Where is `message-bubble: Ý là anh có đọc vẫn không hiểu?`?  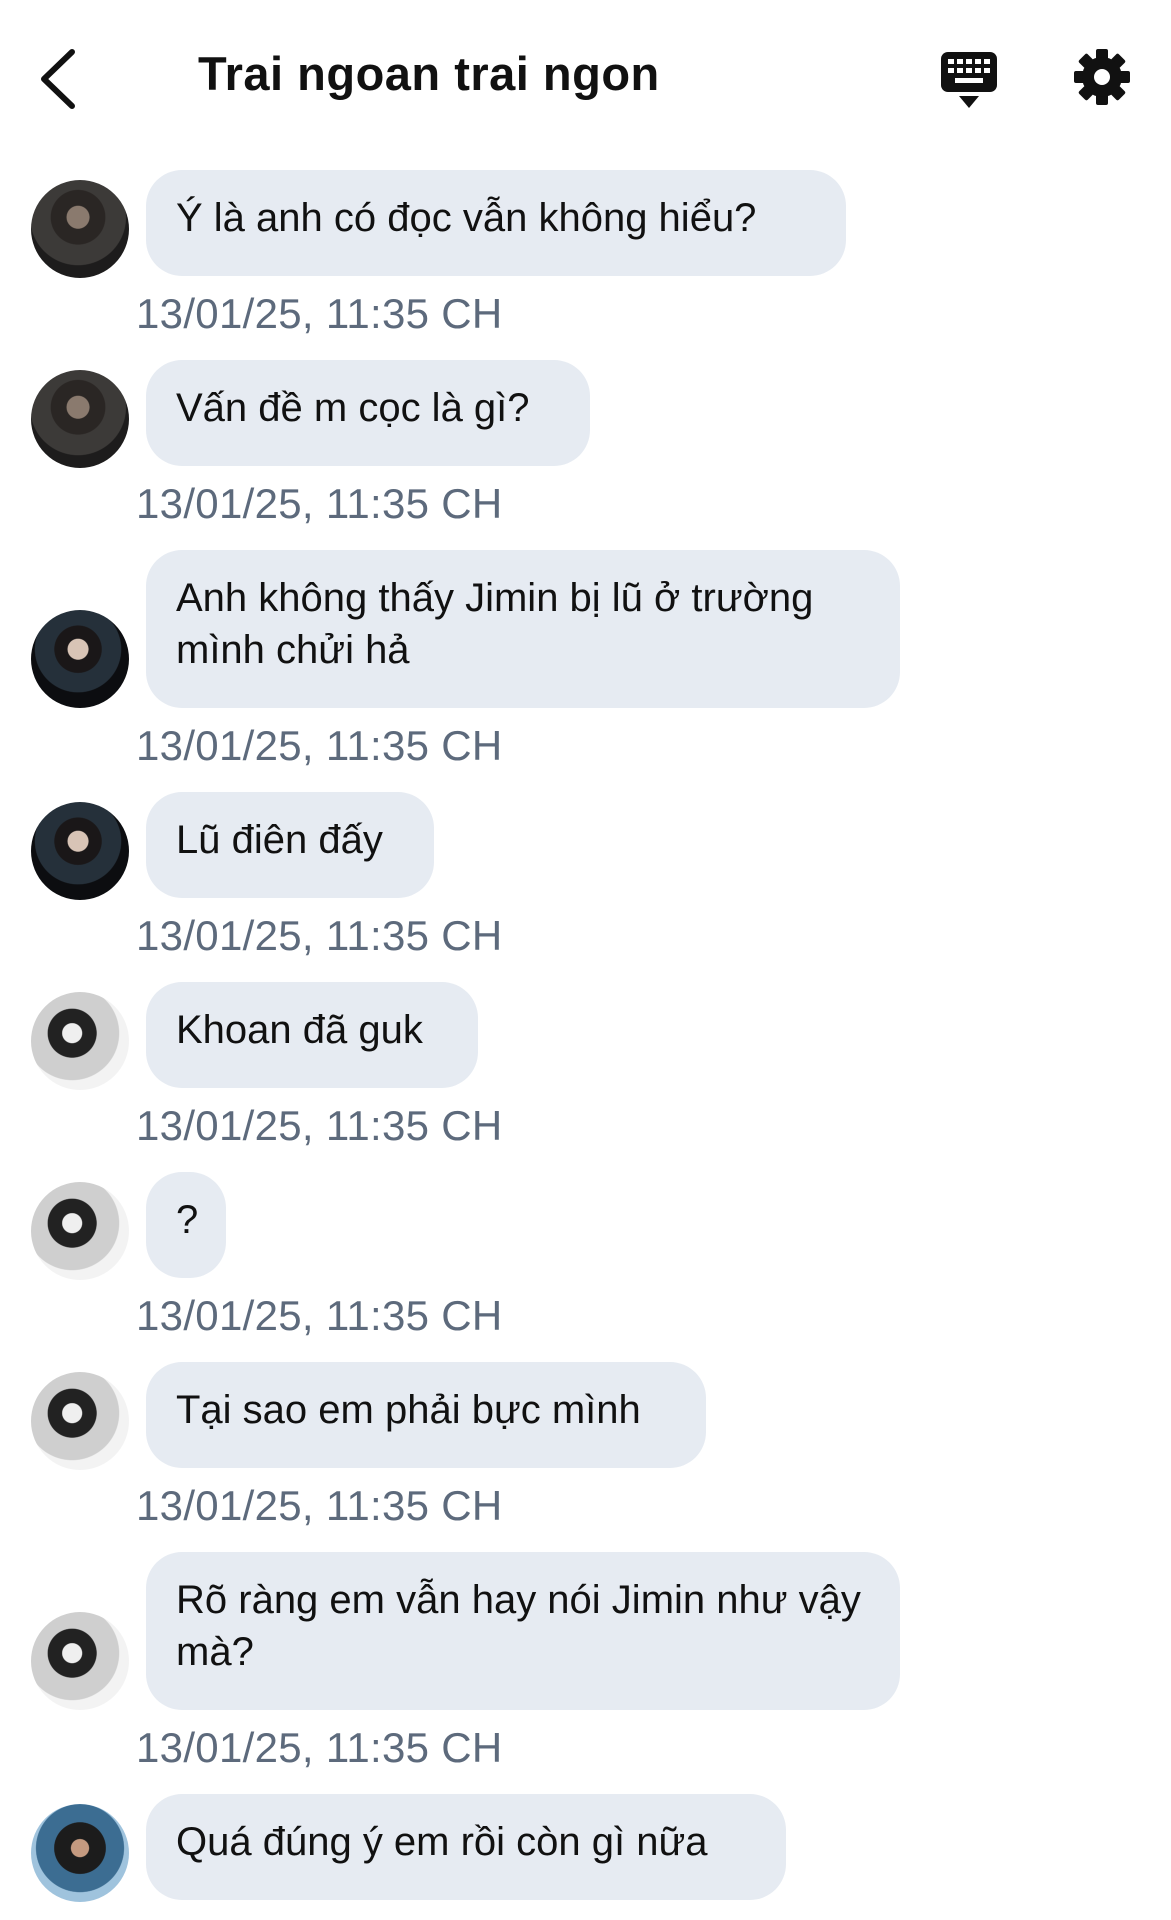 message-bubble: Ý là anh có đọc vẫn không hiểu? is located at coordinates (496, 223).